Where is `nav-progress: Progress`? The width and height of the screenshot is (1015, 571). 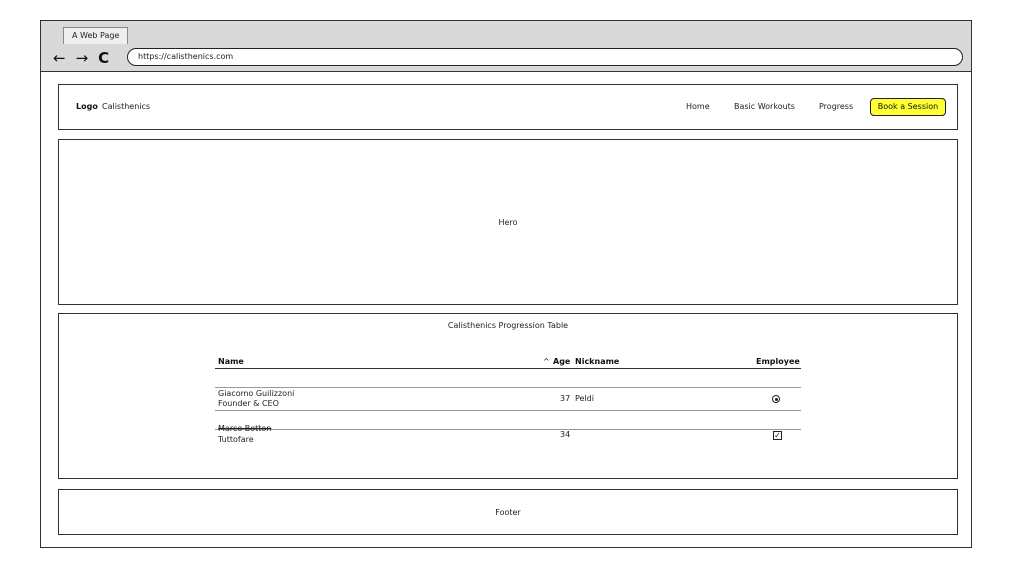 nav-progress: Progress is located at coordinates (836, 106).